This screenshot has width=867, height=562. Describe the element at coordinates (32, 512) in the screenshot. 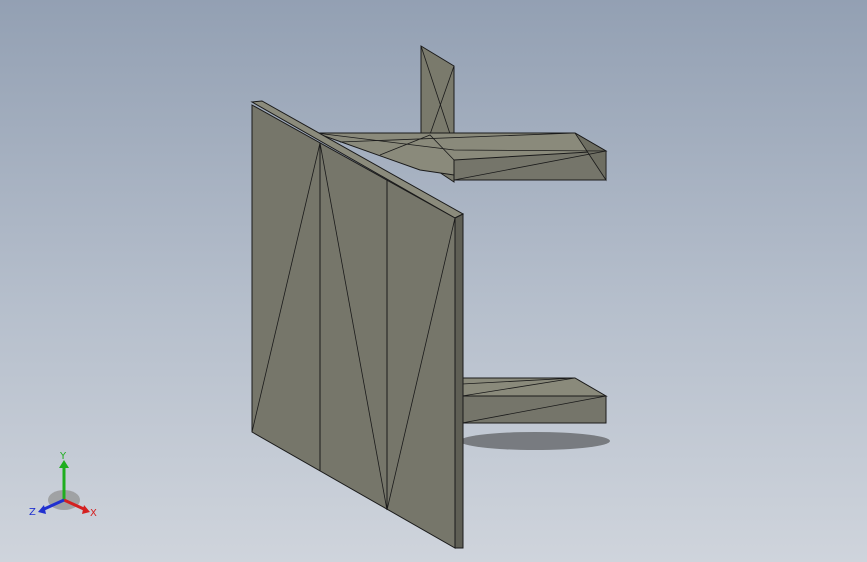

I see `z-axis-label: Z` at that location.